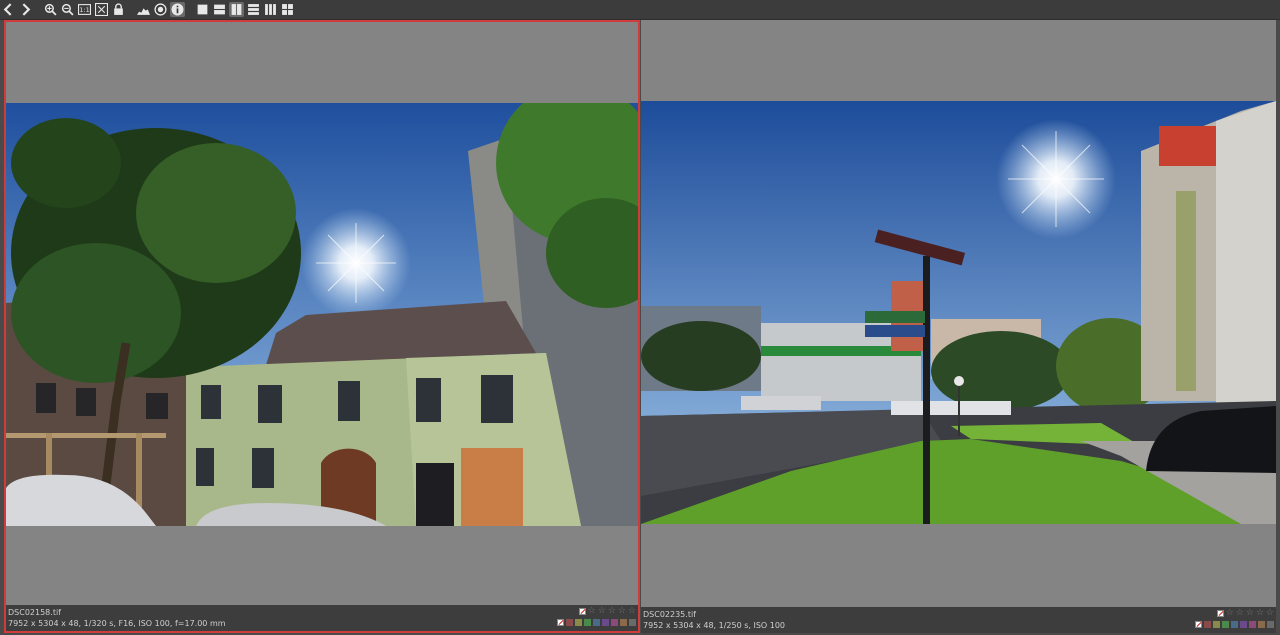 This screenshot has height=635, width=1280. I want to click on prev-icon, so click(8, 9).